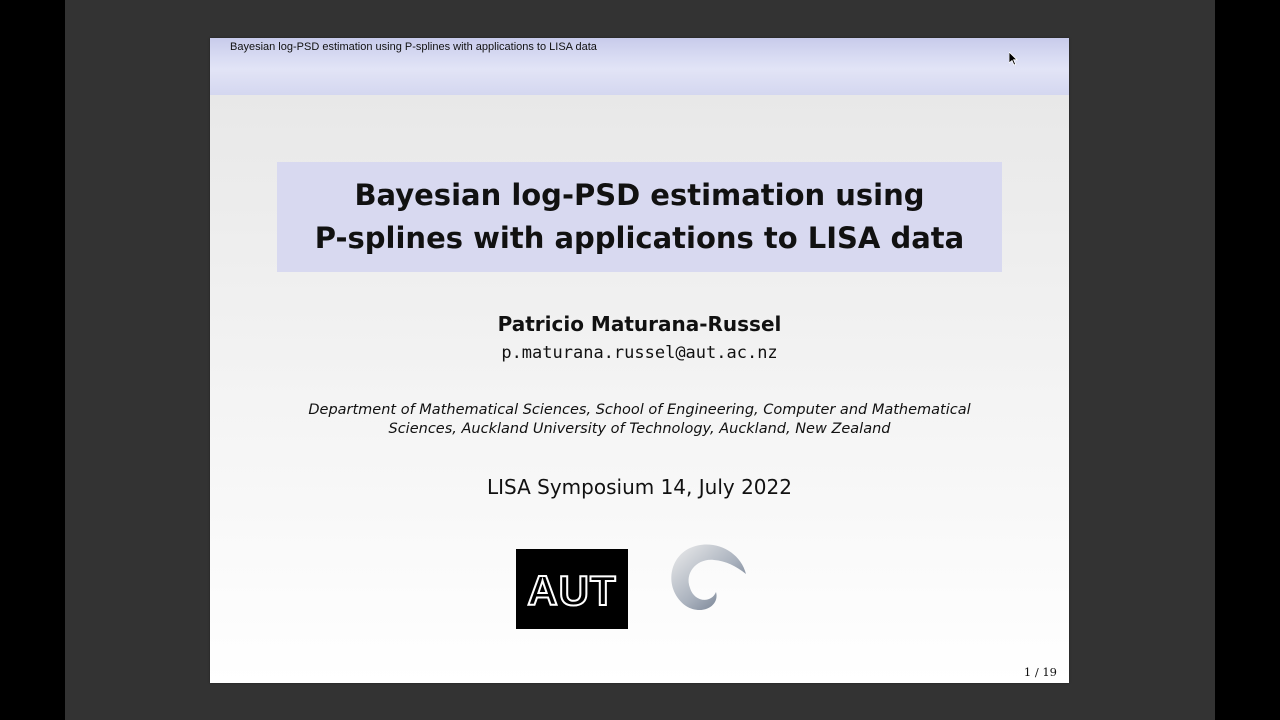 This screenshot has height=720, width=1280. I want to click on author-name: Patricio Maturana-Russel, so click(639, 324).